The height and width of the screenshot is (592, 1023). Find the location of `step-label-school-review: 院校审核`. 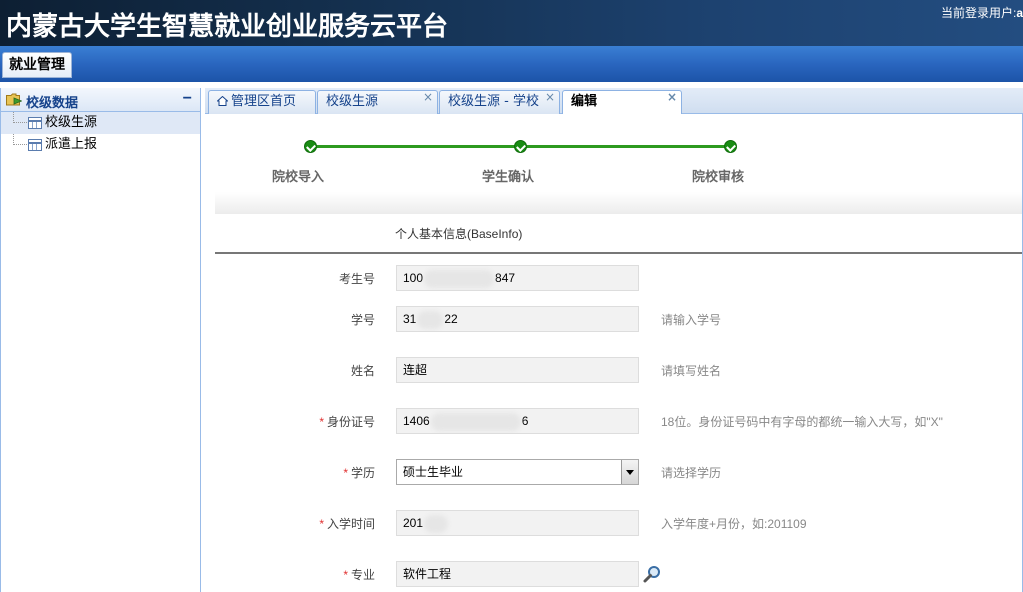

step-label-school-review: 院校审核 is located at coordinates (718, 177).